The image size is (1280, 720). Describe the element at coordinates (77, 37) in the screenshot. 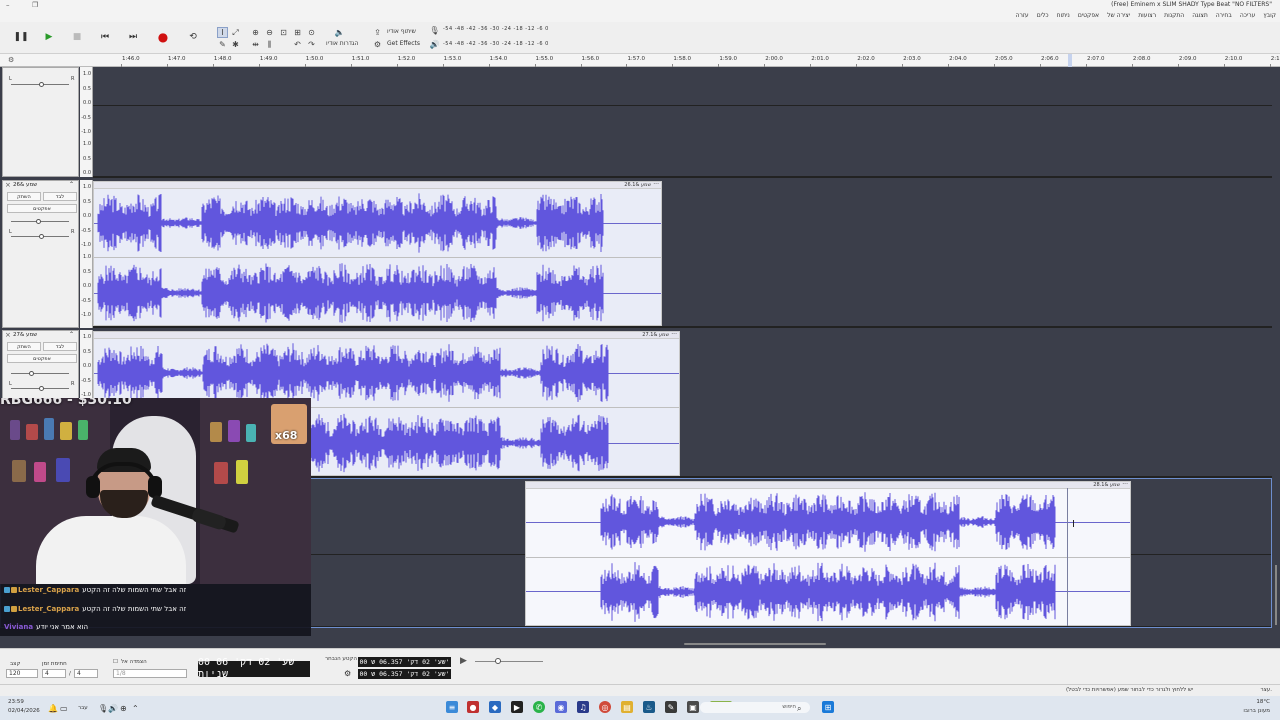

I see `stop-button: ■` at that location.